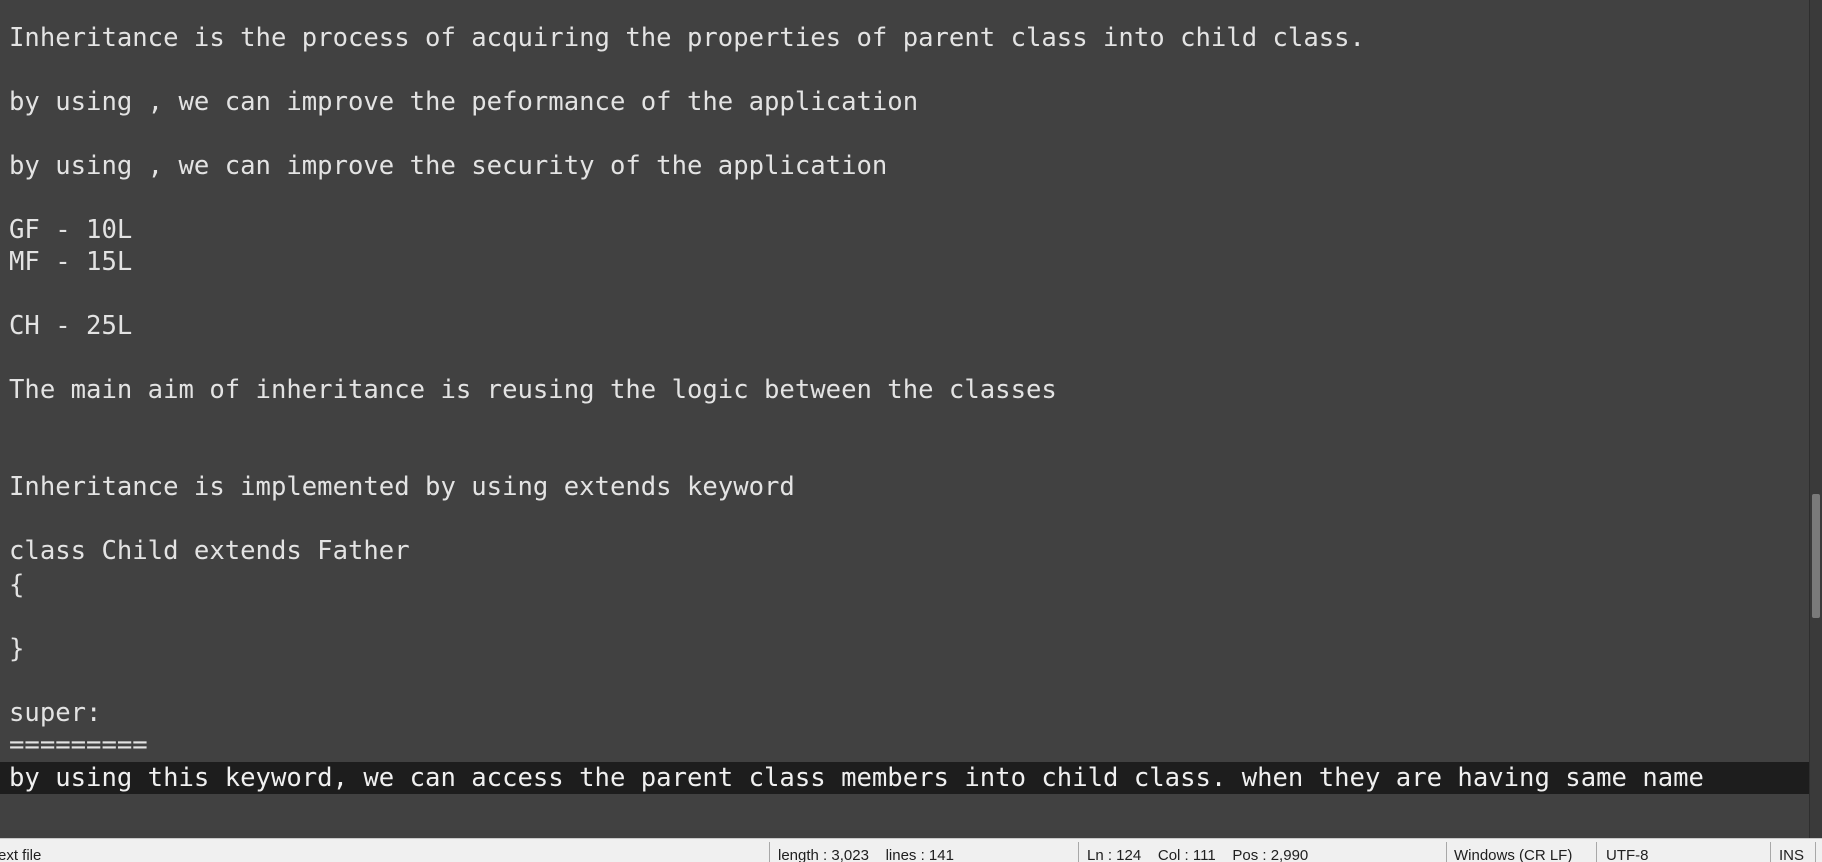 This screenshot has width=1822, height=862. Describe the element at coordinates (1816, 556) in the screenshot. I see `scrollbar-thumb` at that location.